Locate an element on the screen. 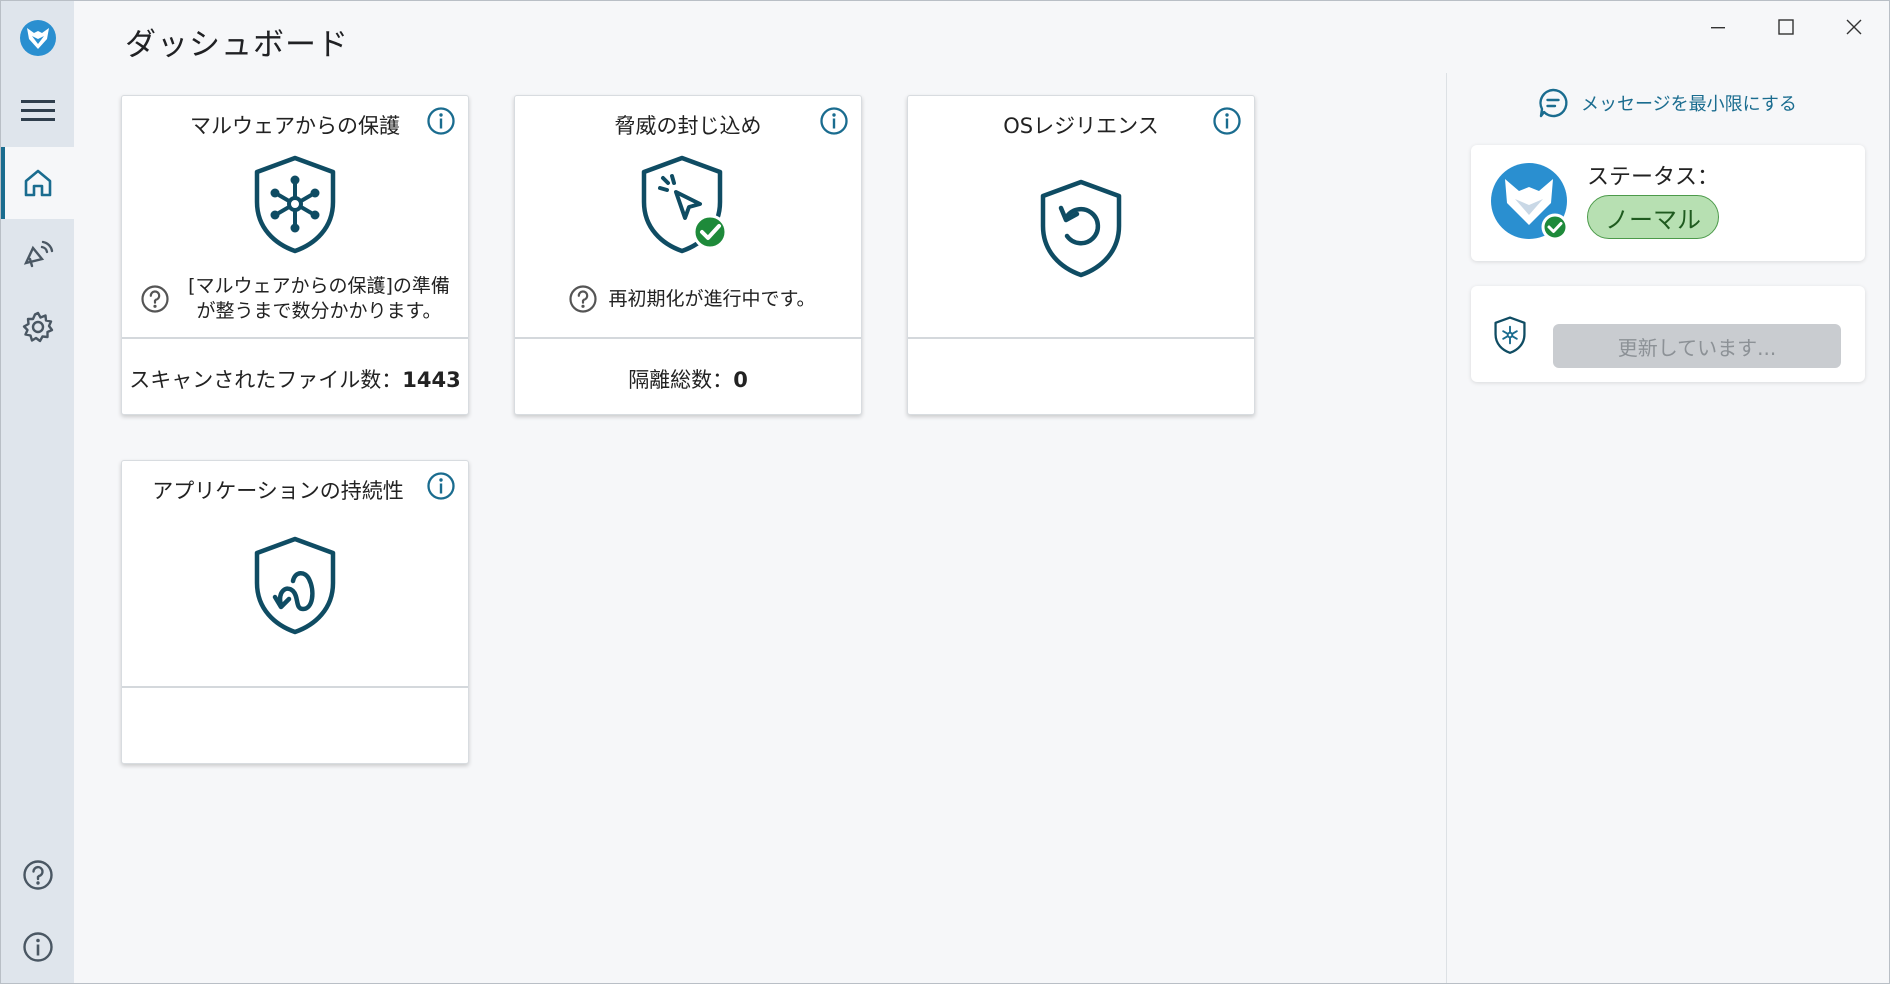  card-os-resilience: OSレジリエンス is located at coordinates (1081, 255).